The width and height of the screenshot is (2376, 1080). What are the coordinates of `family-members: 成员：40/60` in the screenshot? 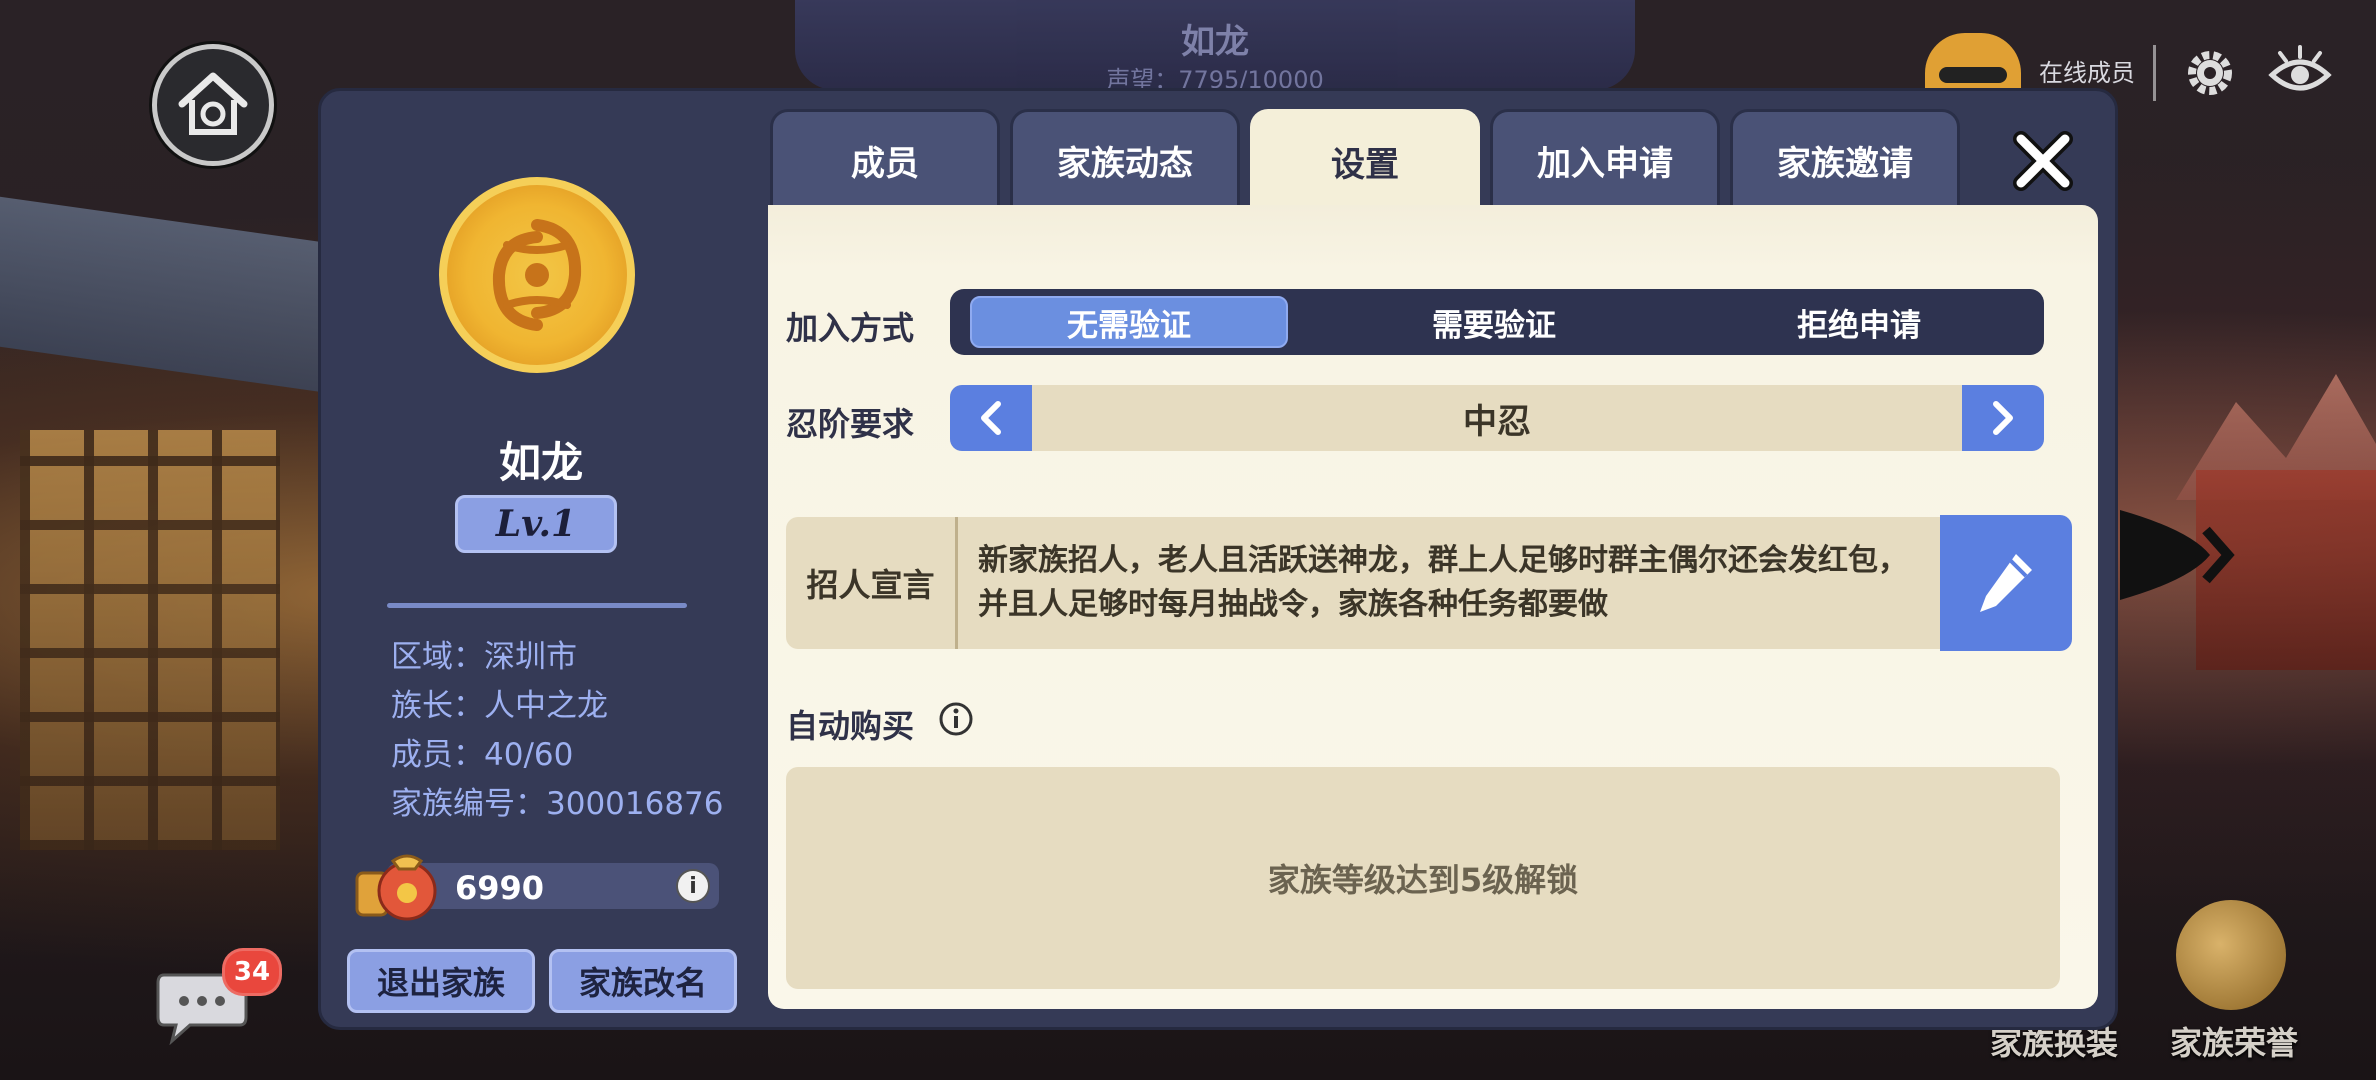 It's located at (482, 755).